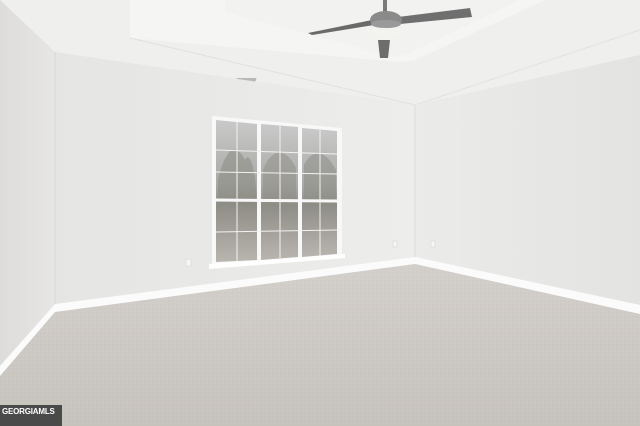 The width and height of the screenshot is (640, 426). Describe the element at coordinates (277, 192) in the screenshot. I see `window` at that location.